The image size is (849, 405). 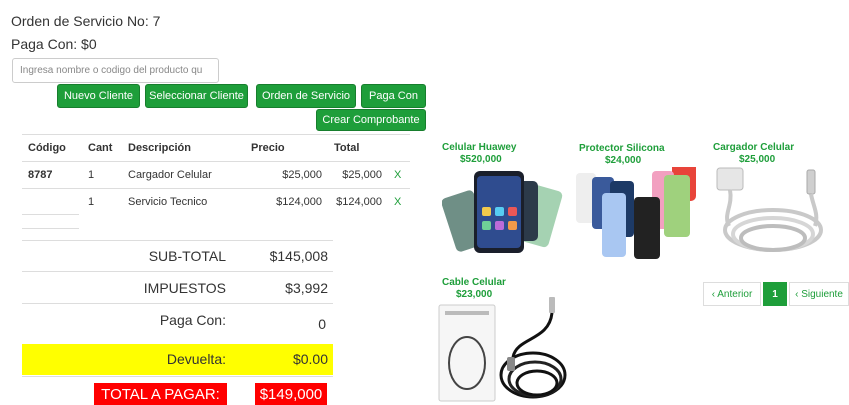 I want to click on product-card-cargador: Cargador Celular $25,000, so click(x=774, y=202).